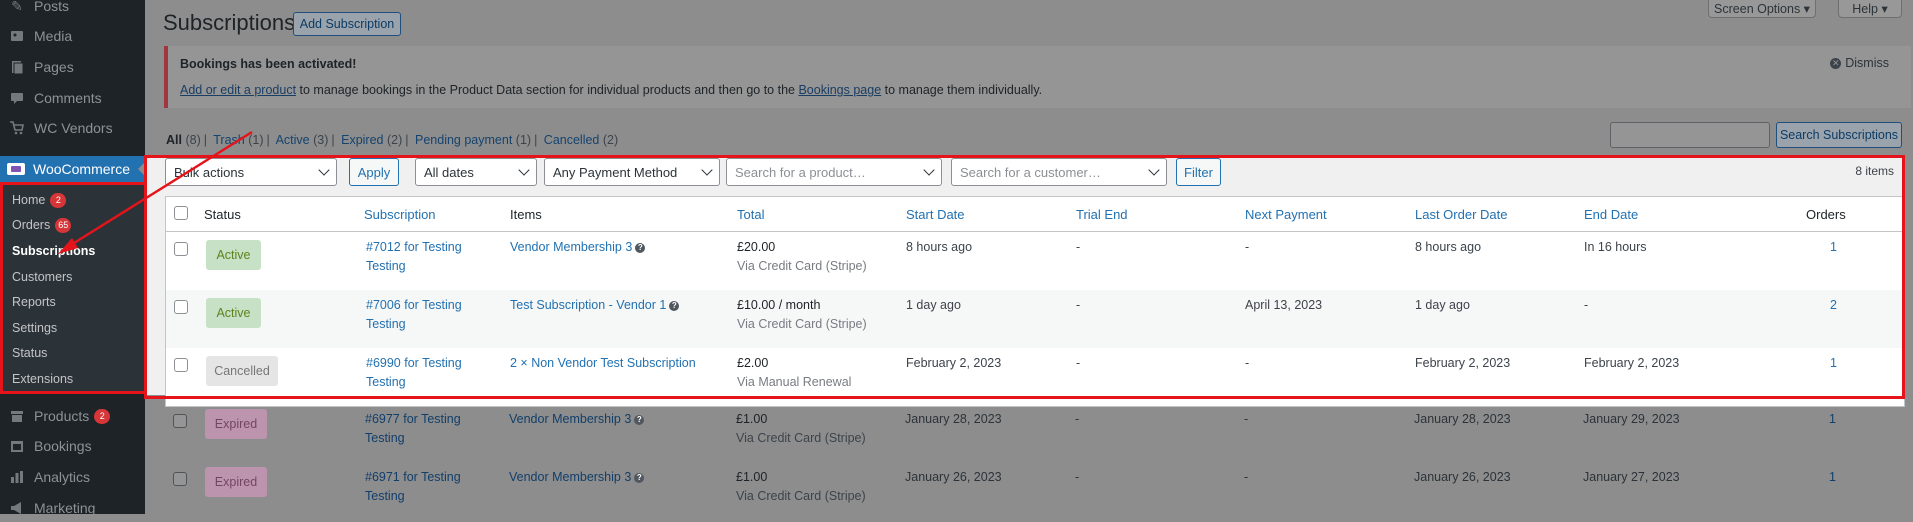 The height and width of the screenshot is (522, 1913). I want to click on add-subscription-button: Add Subscription, so click(347, 24).